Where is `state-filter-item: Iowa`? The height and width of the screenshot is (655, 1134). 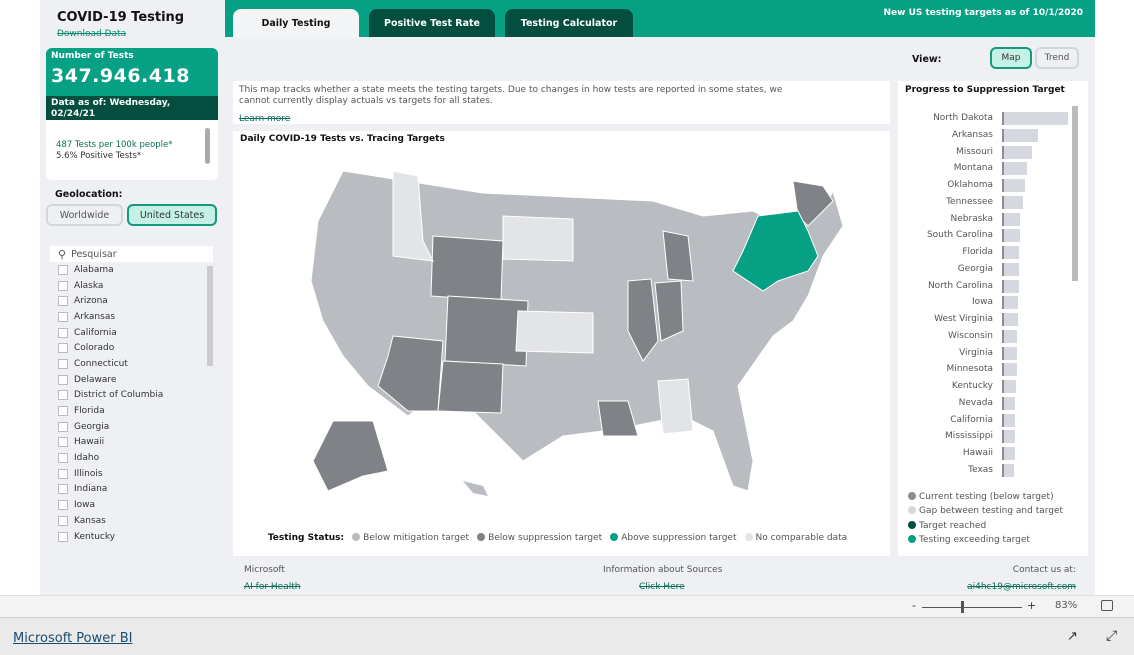
state-filter-item: Iowa is located at coordinates (131, 505).